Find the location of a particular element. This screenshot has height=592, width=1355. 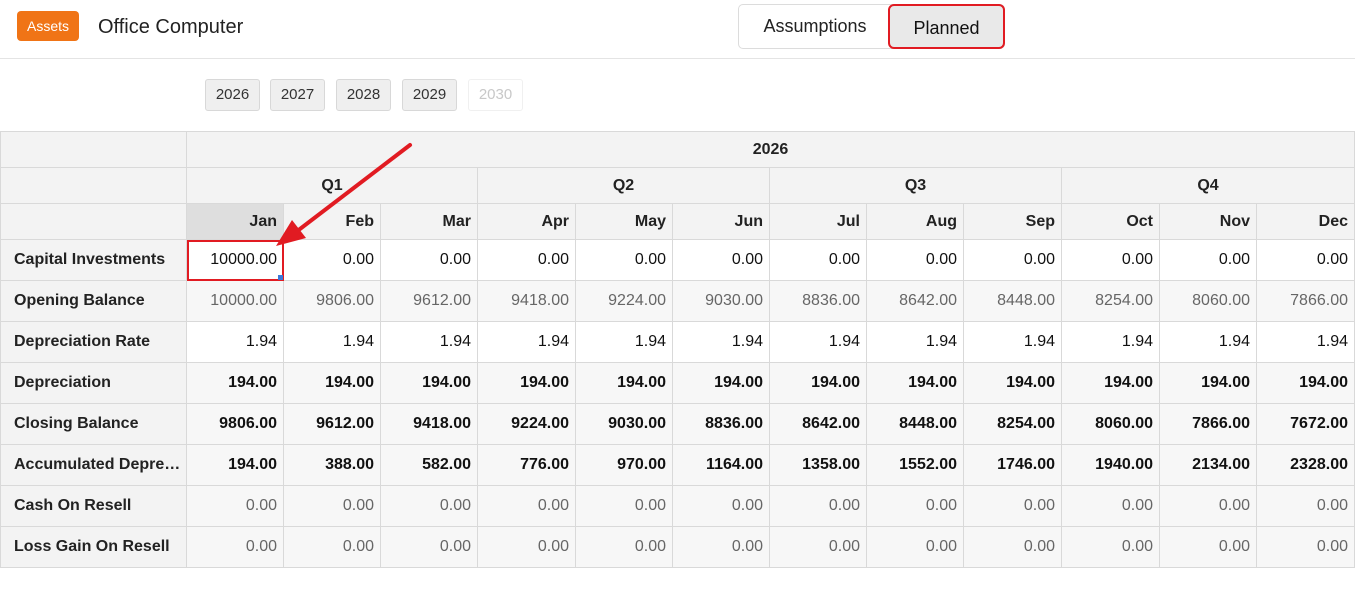

row-label: Cash On Resell is located at coordinates (93, 506).